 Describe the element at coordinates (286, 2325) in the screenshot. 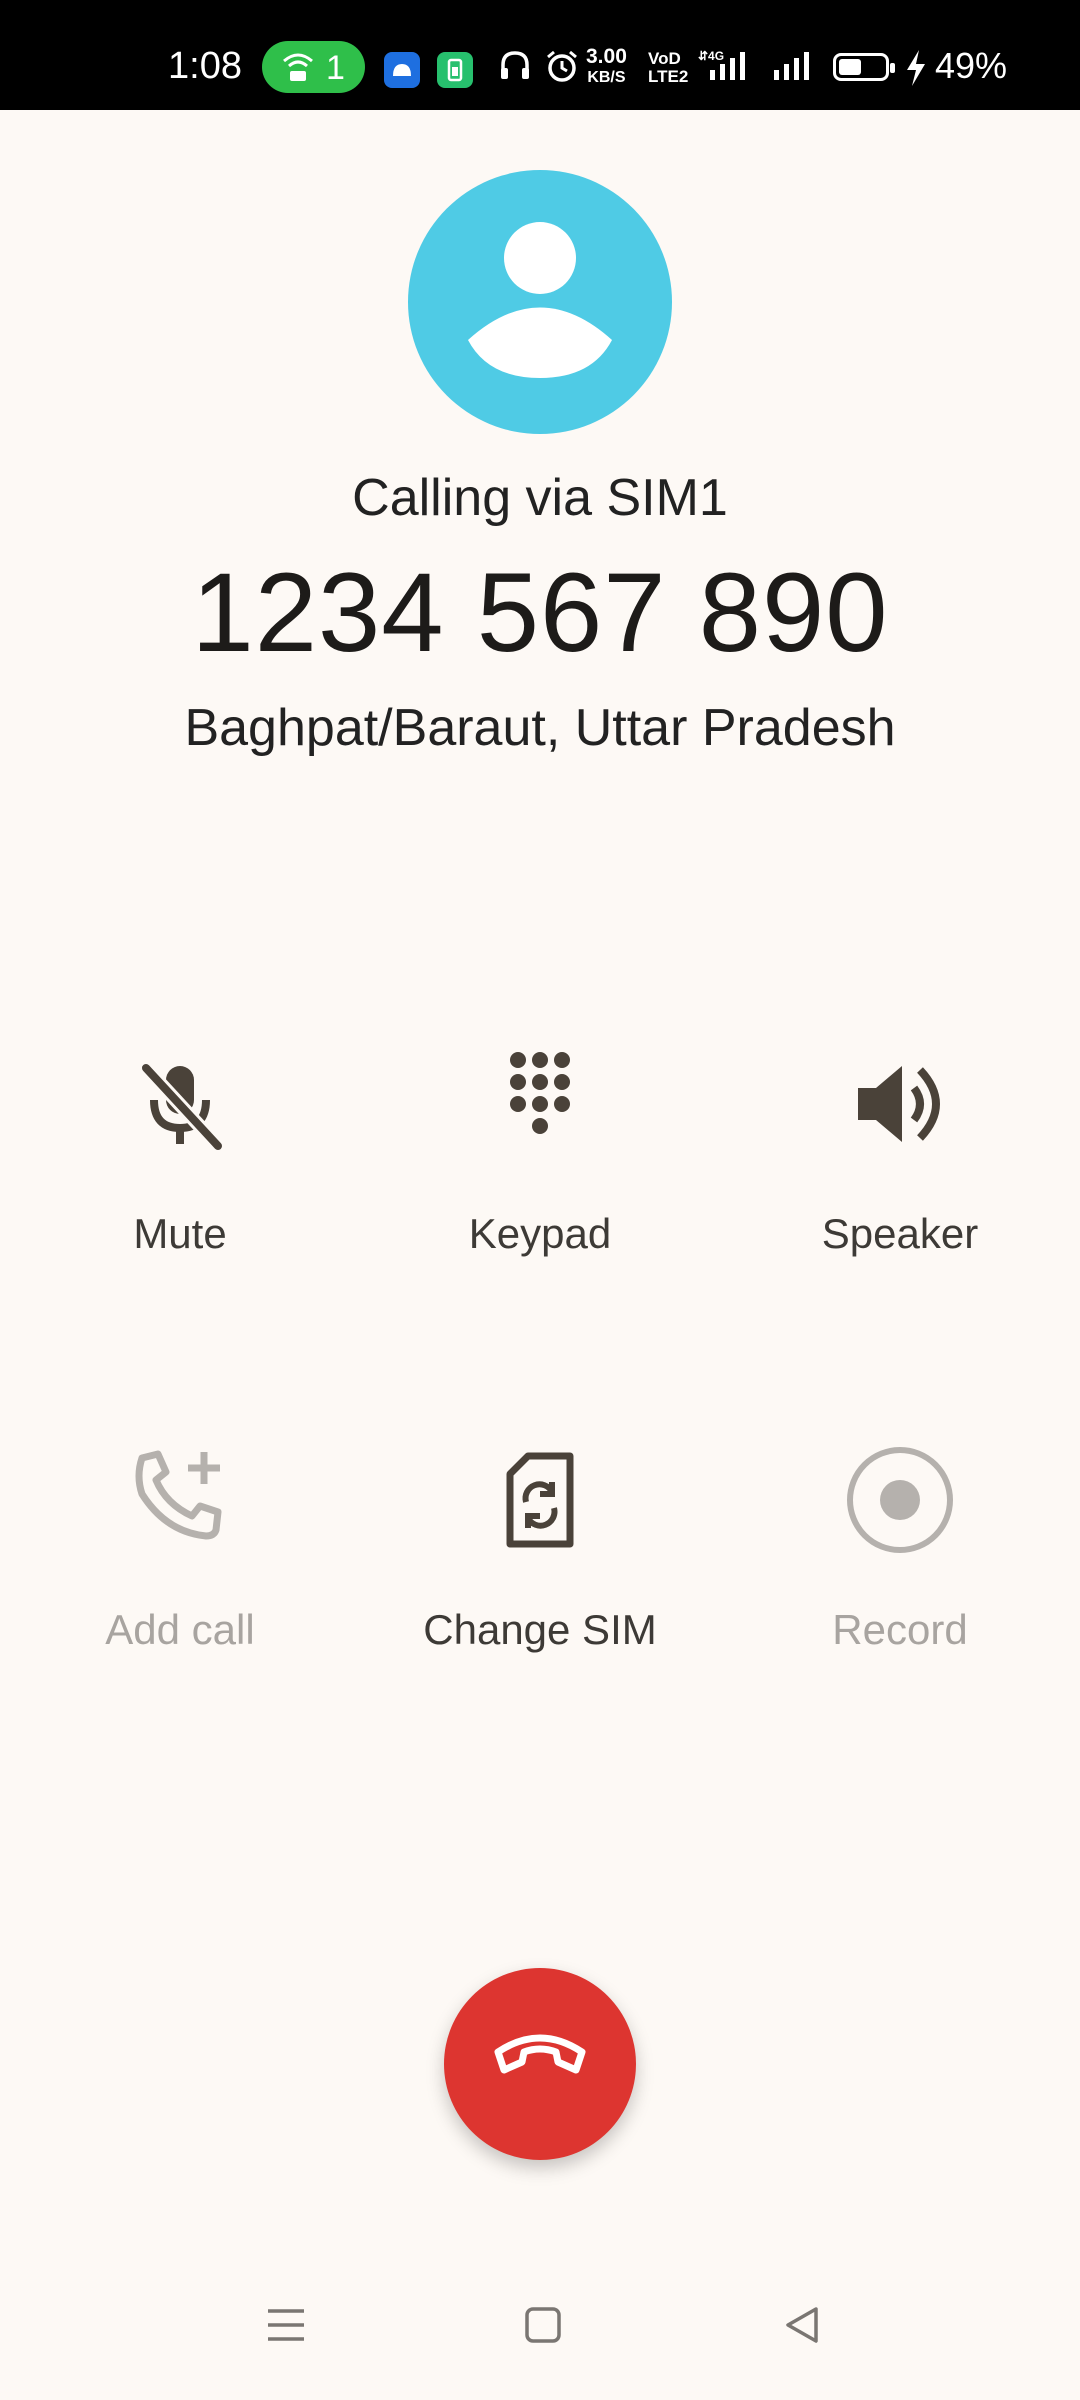

I see `menu-icon` at that location.